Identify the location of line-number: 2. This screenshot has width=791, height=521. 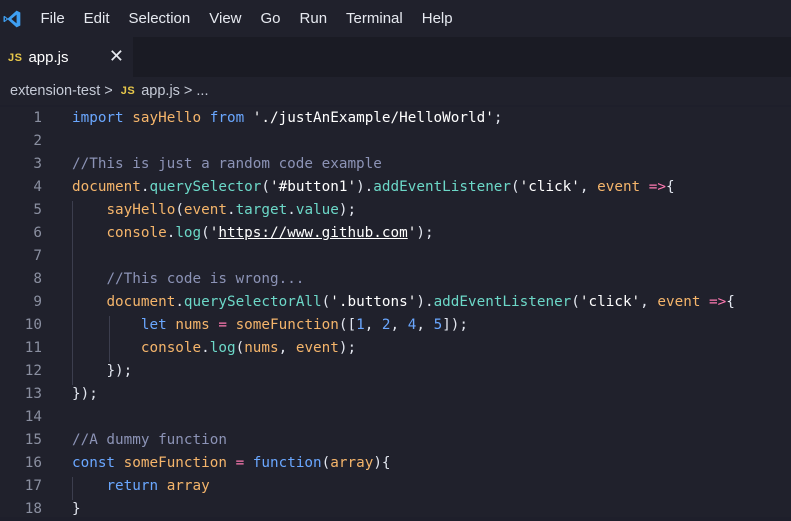
(37, 141).